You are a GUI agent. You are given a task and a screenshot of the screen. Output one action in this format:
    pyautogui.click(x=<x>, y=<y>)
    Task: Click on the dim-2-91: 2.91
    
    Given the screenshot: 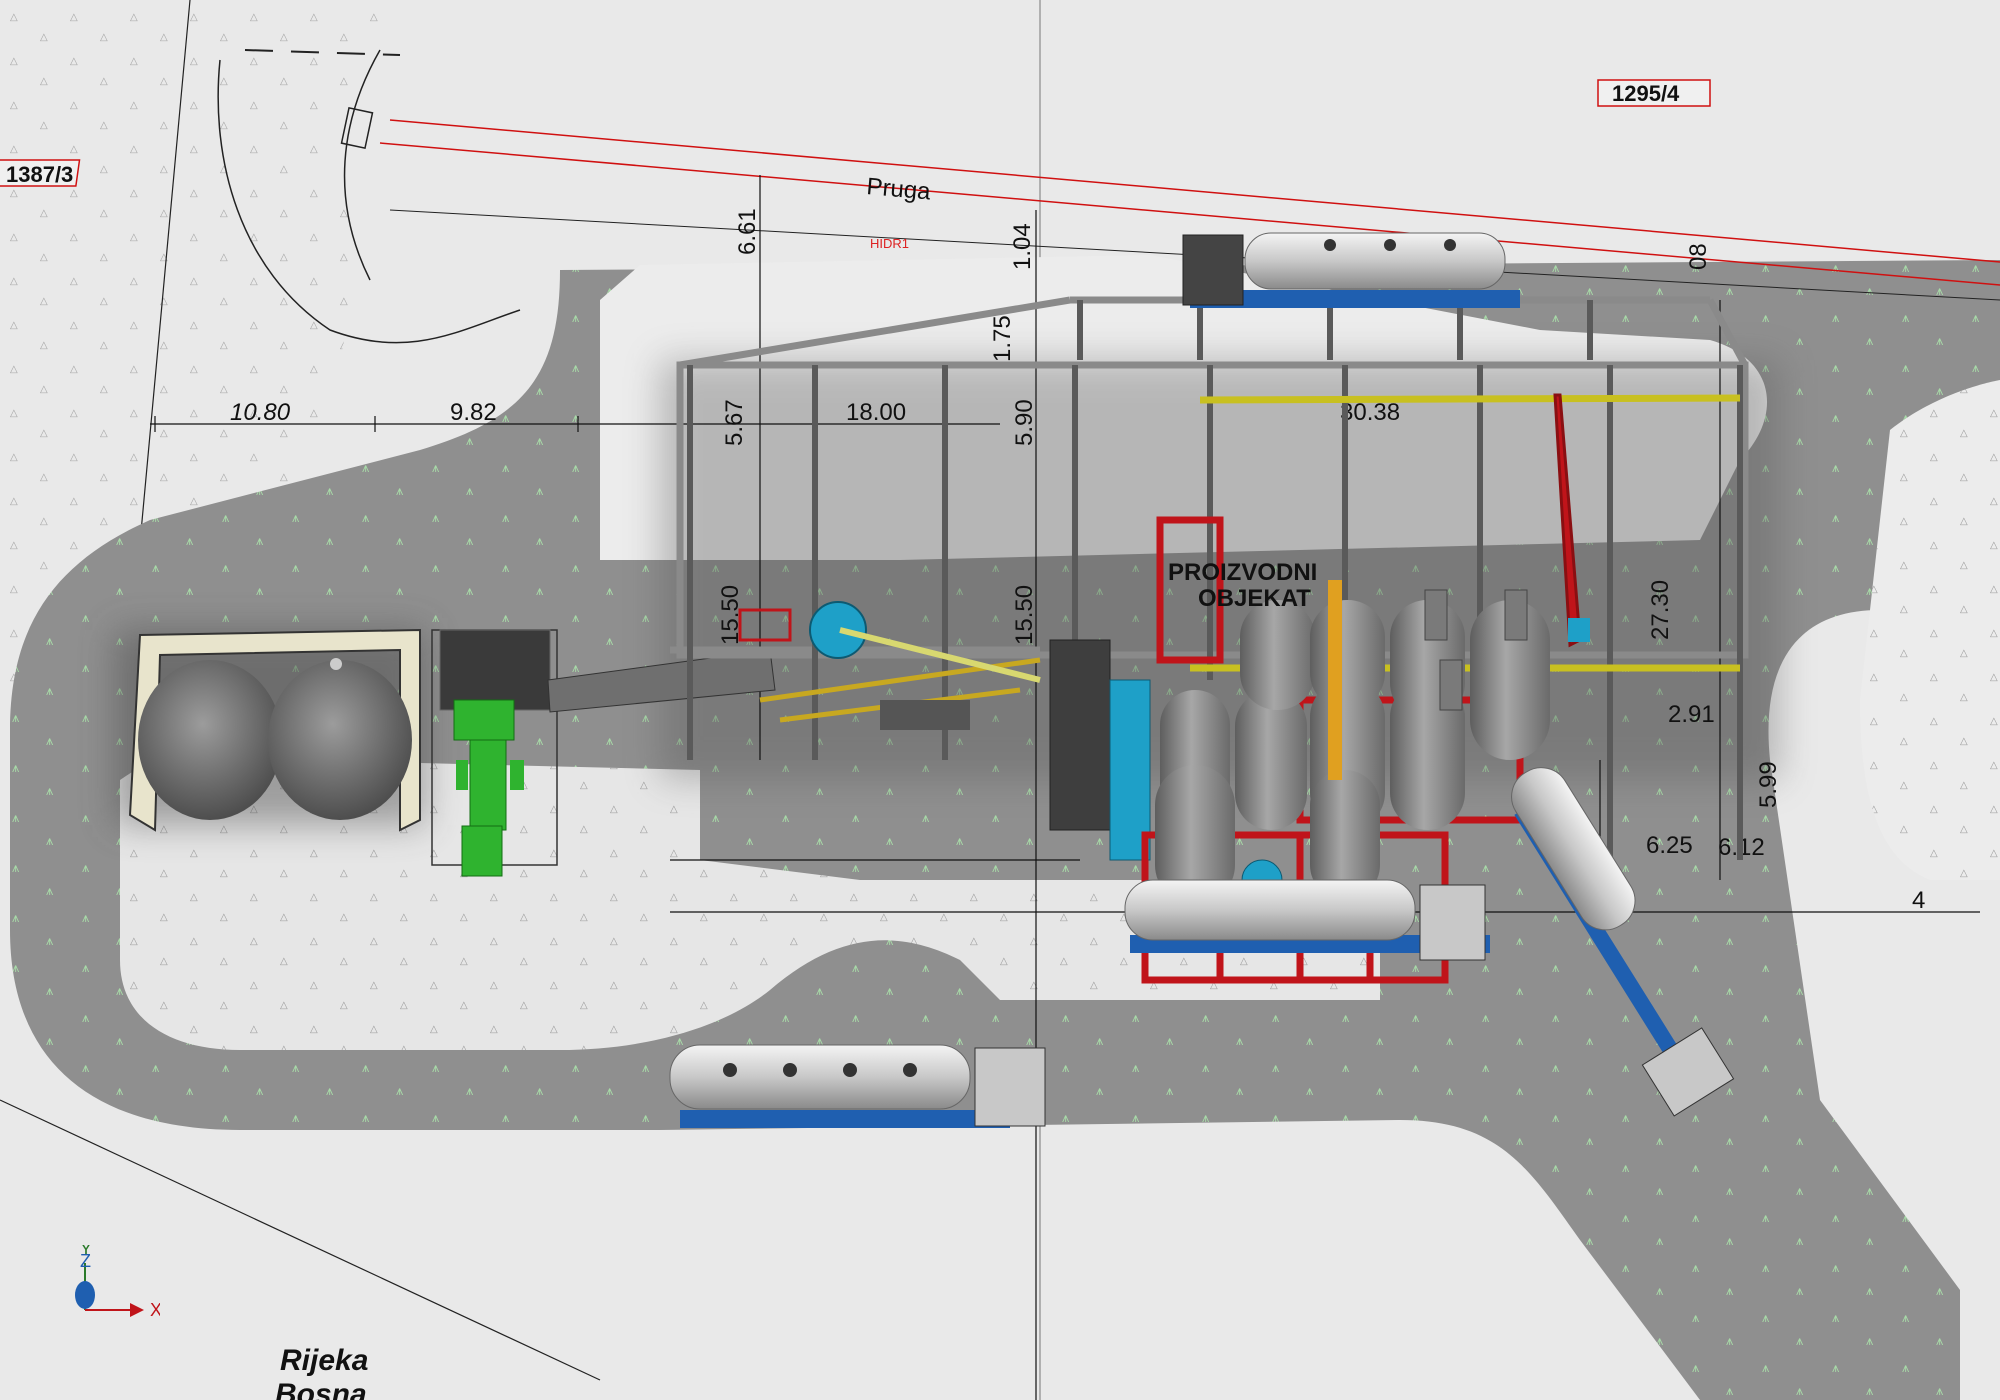 What is the action you would take?
    pyautogui.click(x=1691, y=714)
    